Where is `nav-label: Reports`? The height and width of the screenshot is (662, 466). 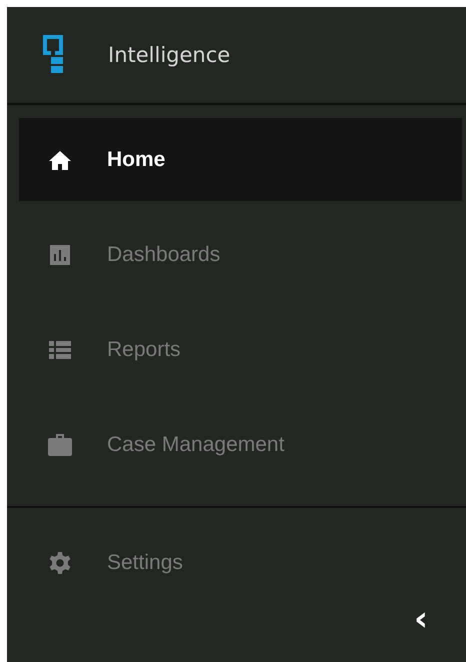
nav-label: Reports is located at coordinates (144, 350).